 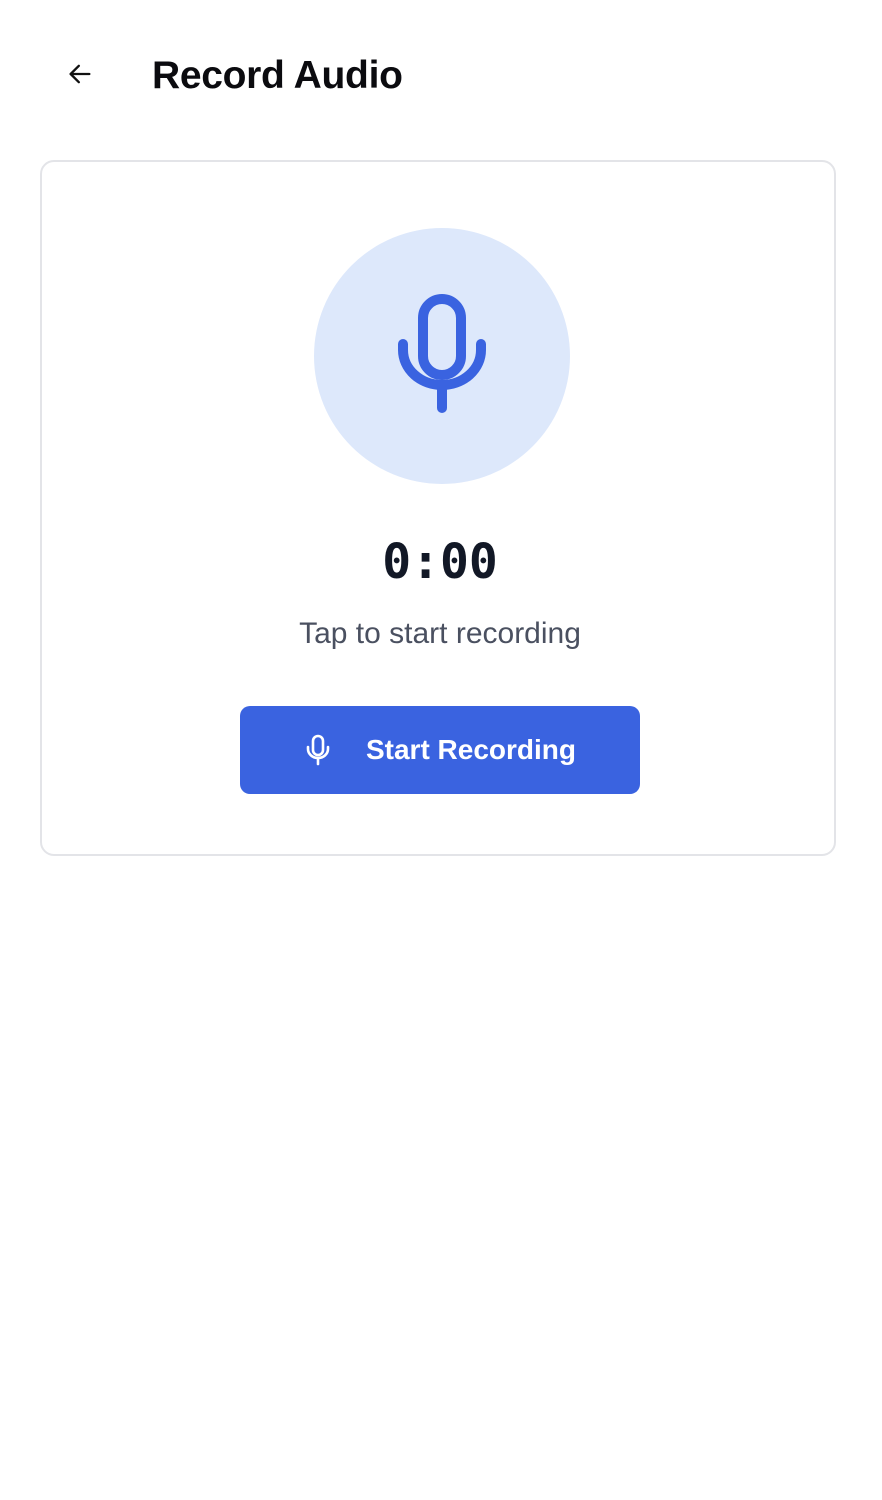 I want to click on arrow-left-icon, so click(x=80, y=76).